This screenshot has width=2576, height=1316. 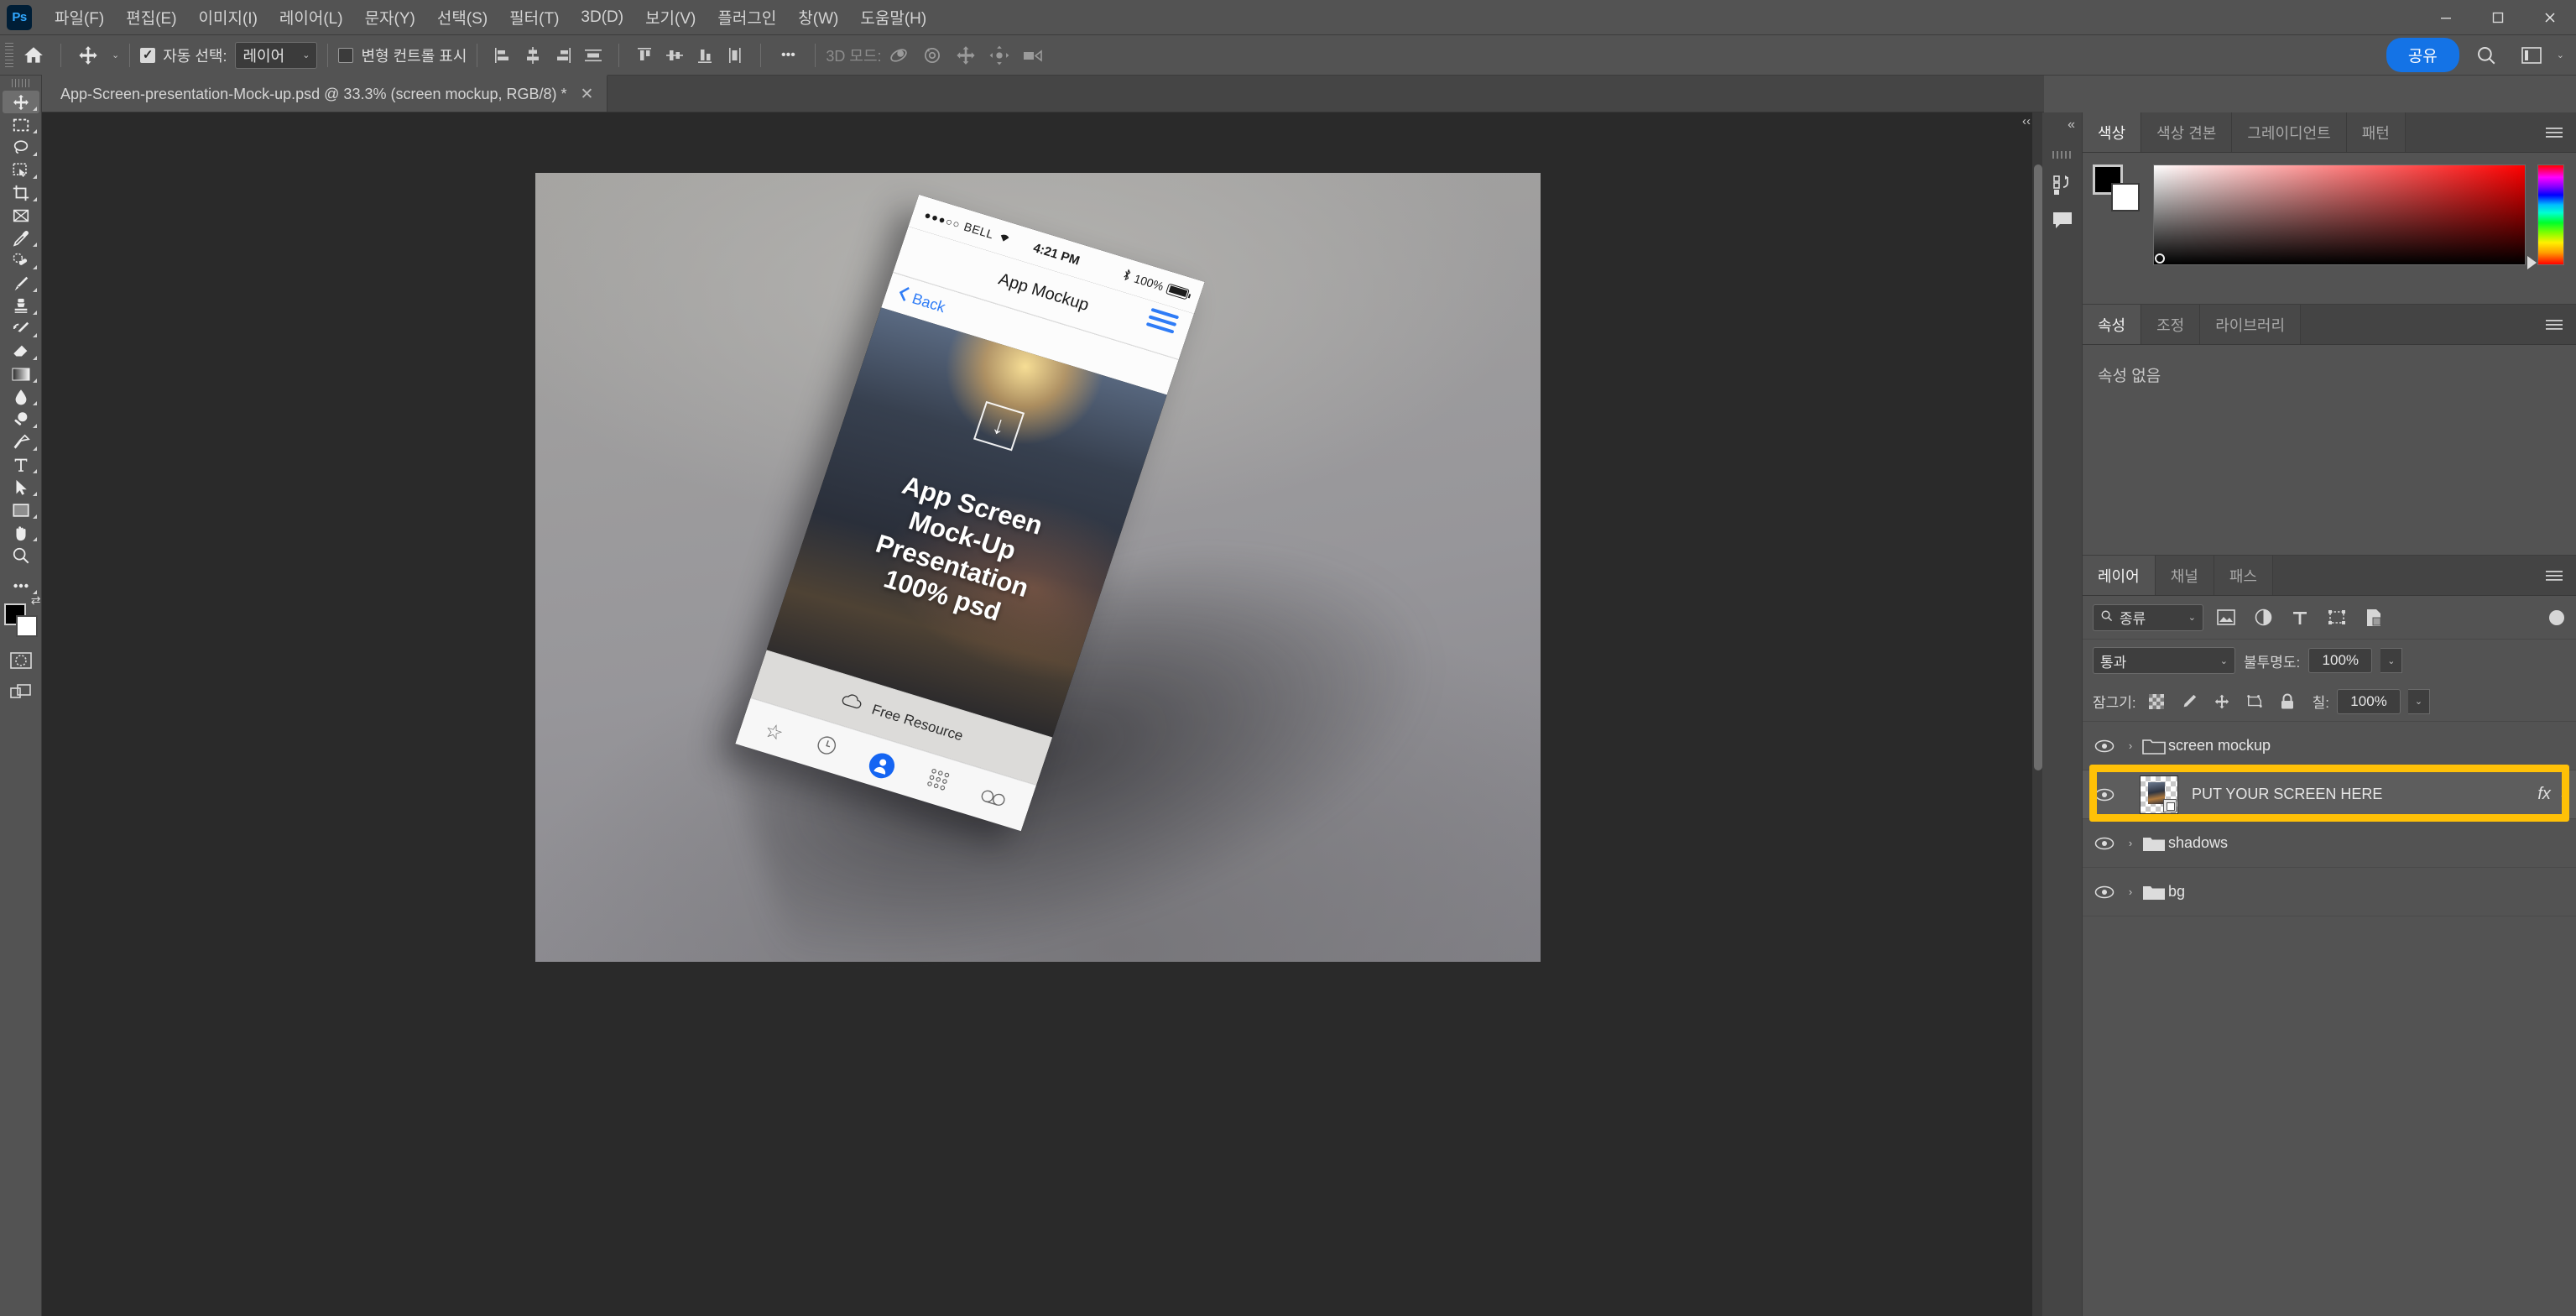 What do you see at coordinates (79, 17) in the screenshot?
I see `menu-file: 파일(F)` at bounding box center [79, 17].